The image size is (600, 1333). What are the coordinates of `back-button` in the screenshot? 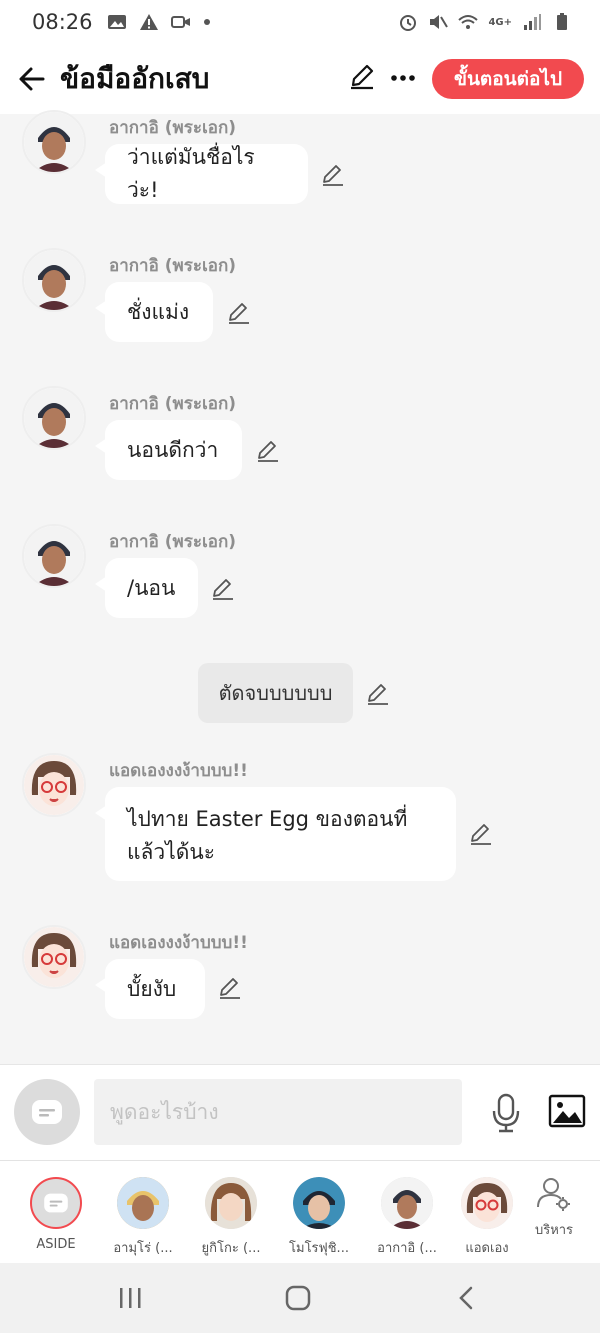 It's located at (32, 79).